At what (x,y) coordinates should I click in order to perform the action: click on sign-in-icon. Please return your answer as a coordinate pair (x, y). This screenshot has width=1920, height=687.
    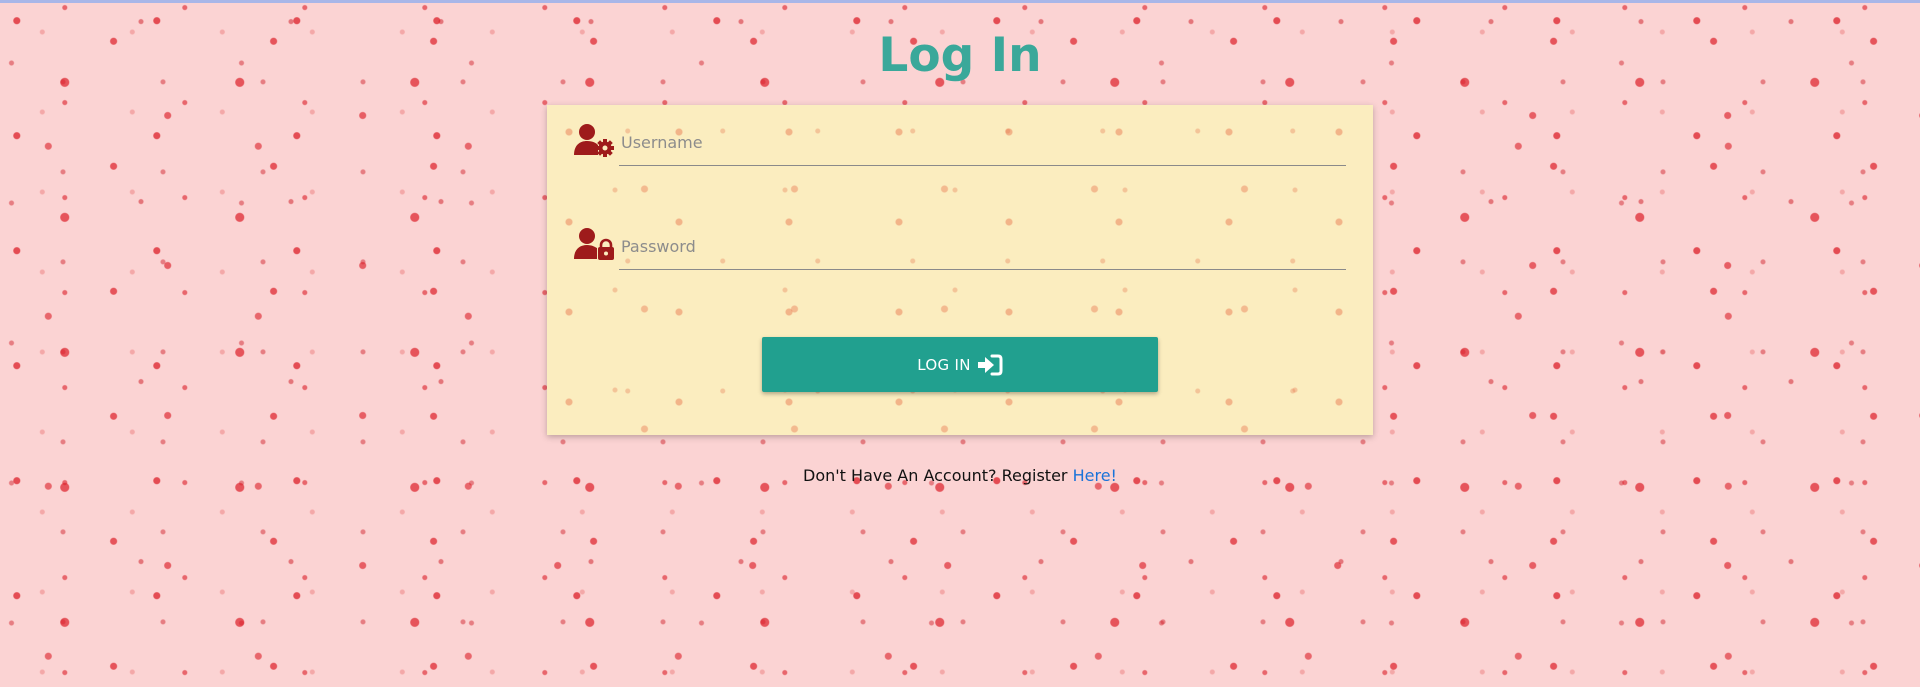
    Looking at the image, I should click on (990, 364).